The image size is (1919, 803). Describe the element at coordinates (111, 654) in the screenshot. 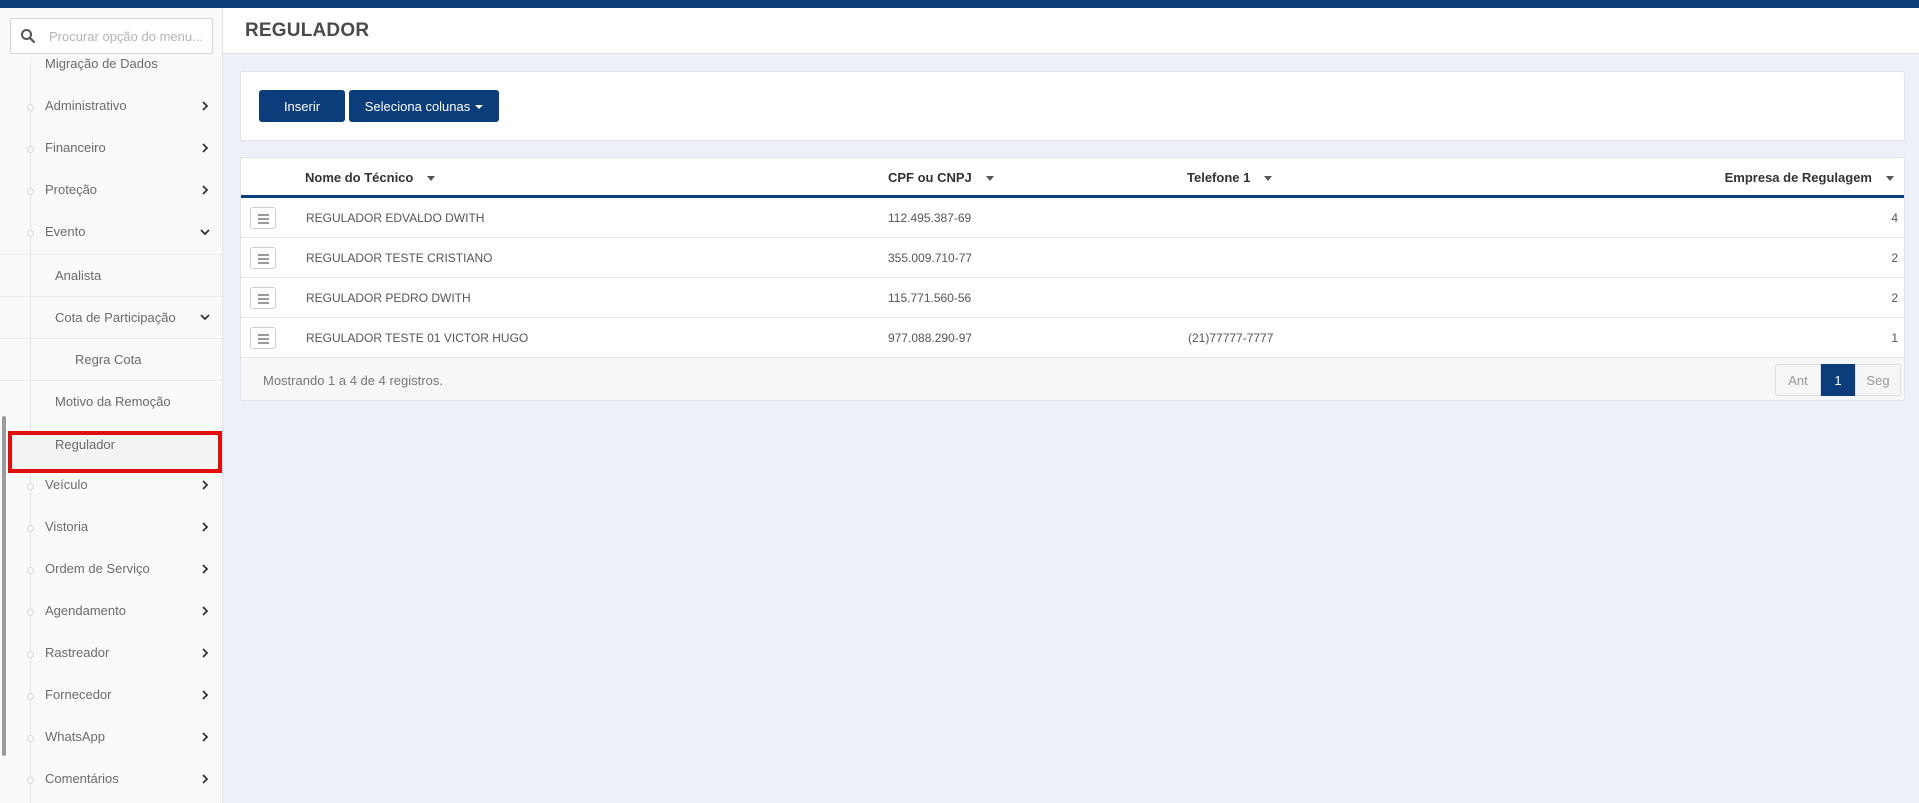

I see `sidebar-item-rastreador: Rastreador` at that location.